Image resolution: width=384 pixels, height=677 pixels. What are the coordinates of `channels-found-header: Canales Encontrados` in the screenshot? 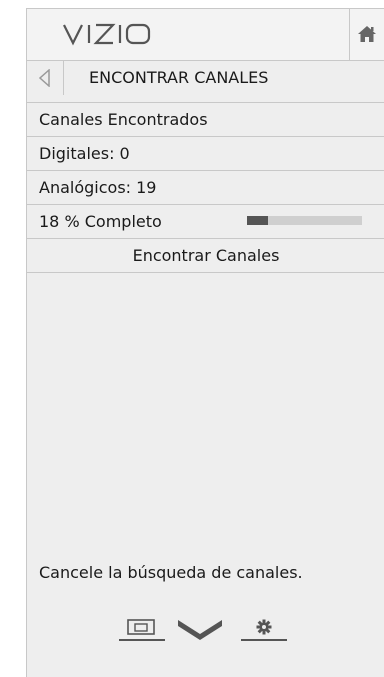 It's located at (205, 119).